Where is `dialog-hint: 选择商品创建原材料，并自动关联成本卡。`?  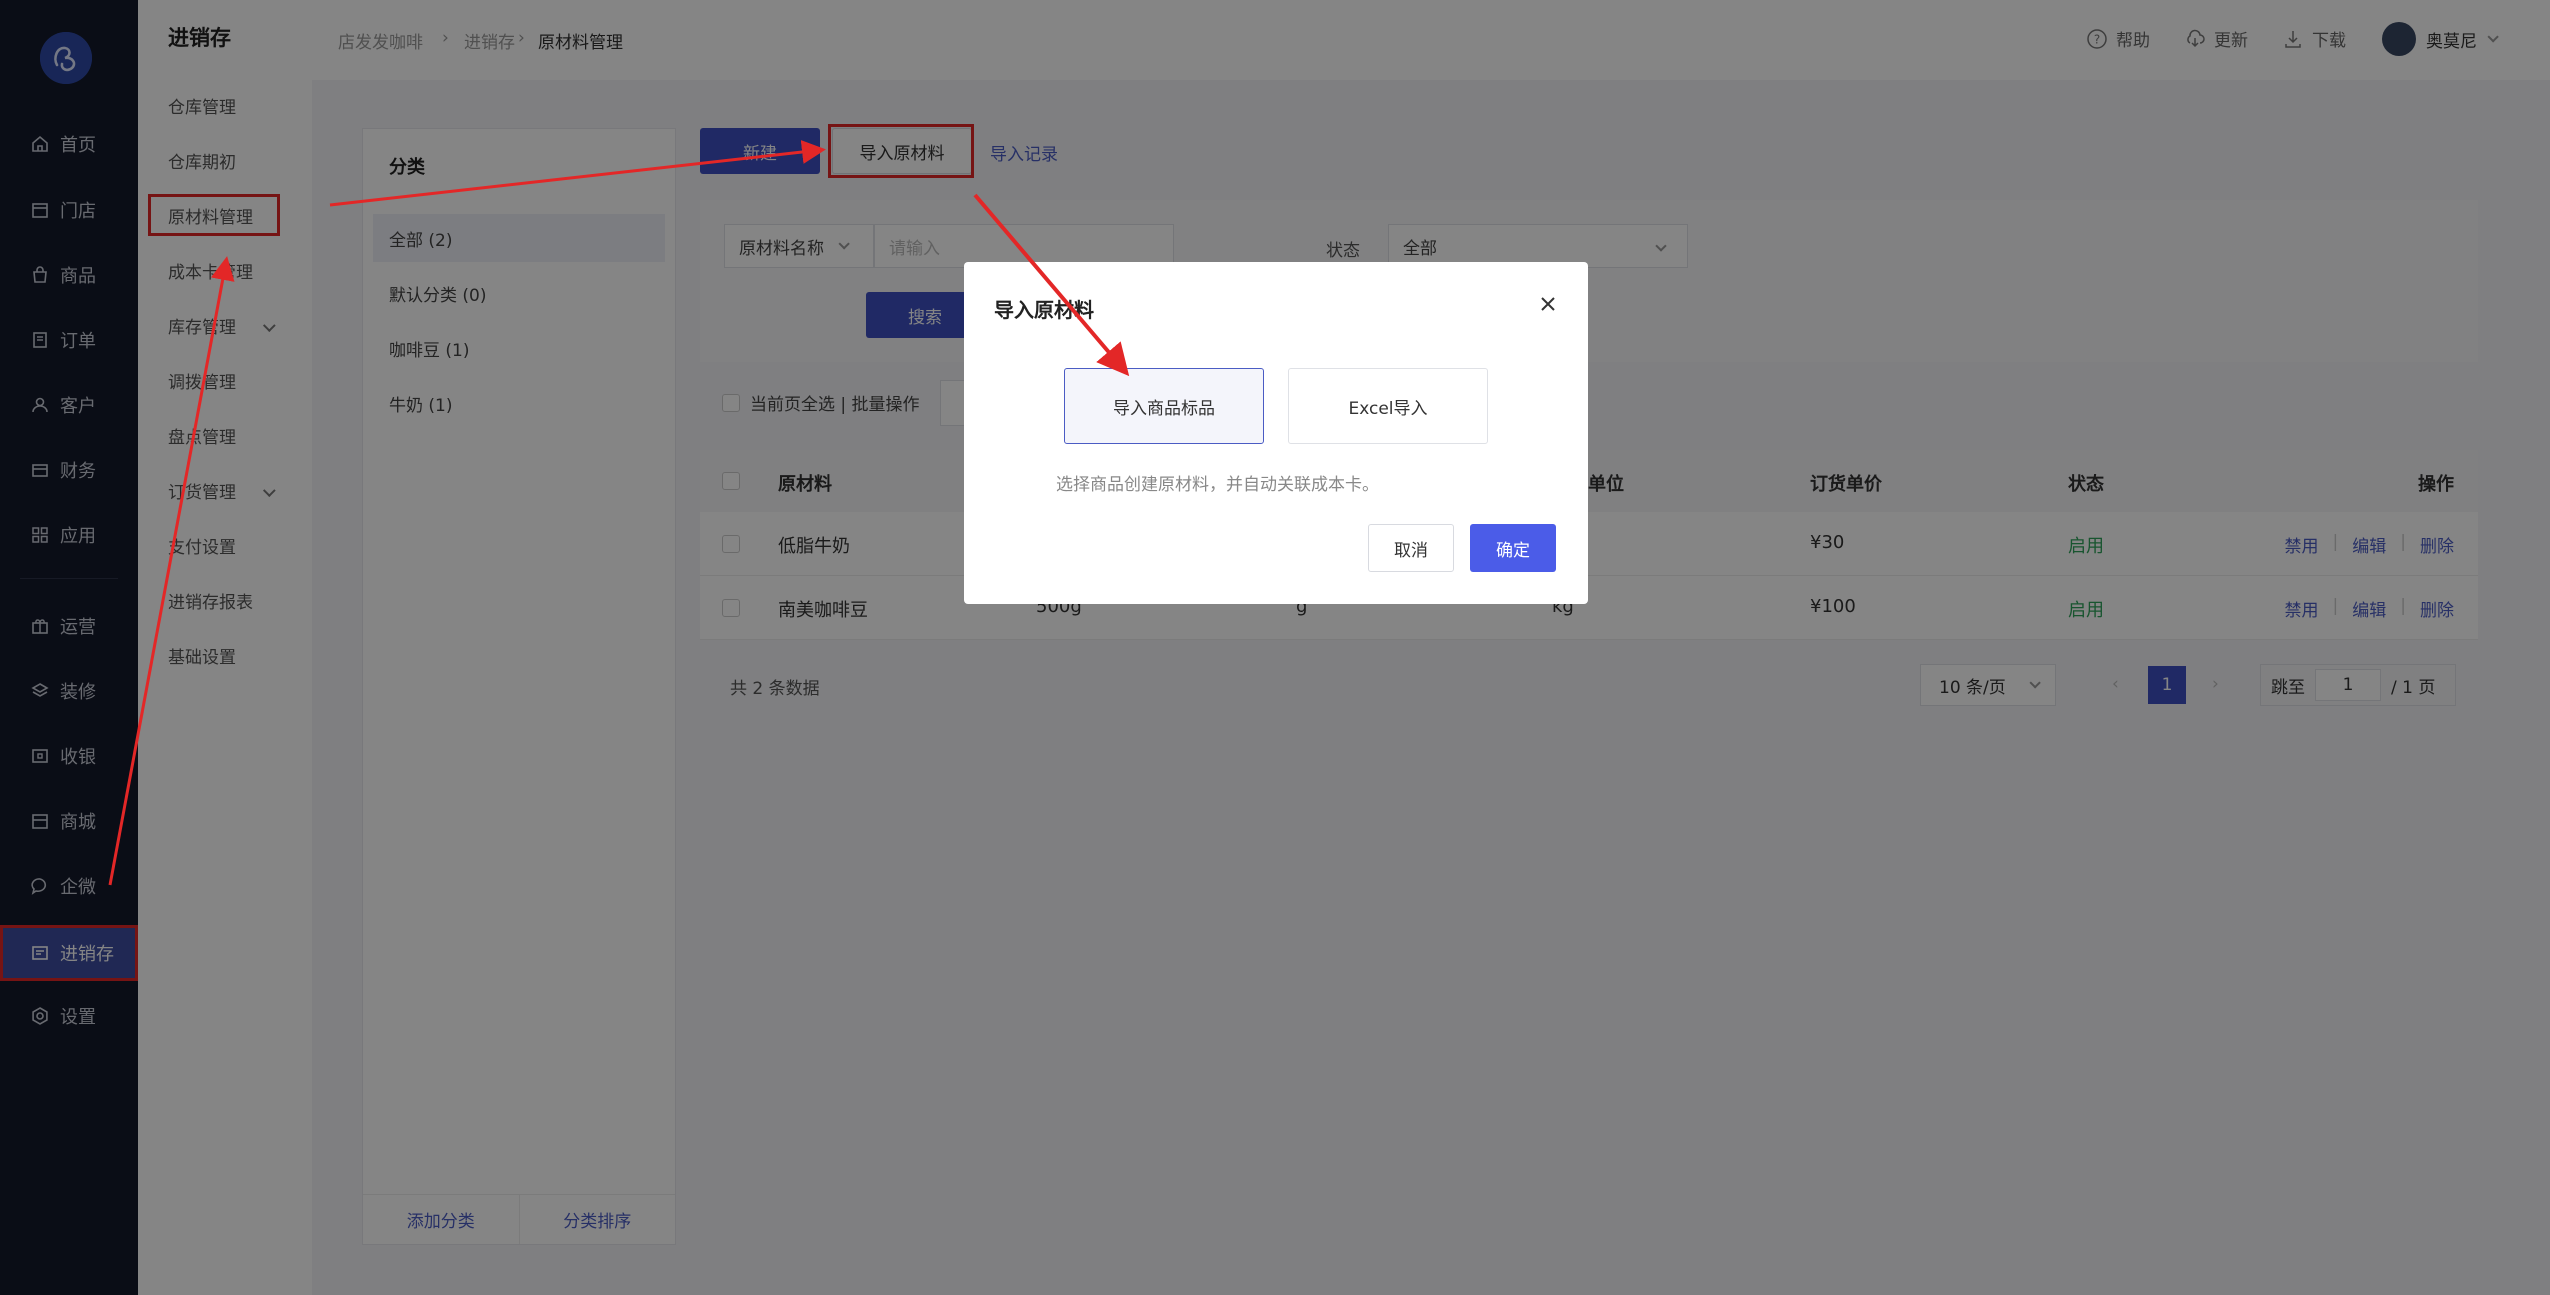
dialog-hint: 选择商品创建原材料，并自动关联成本卡。 is located at coordinates (1217, 485).